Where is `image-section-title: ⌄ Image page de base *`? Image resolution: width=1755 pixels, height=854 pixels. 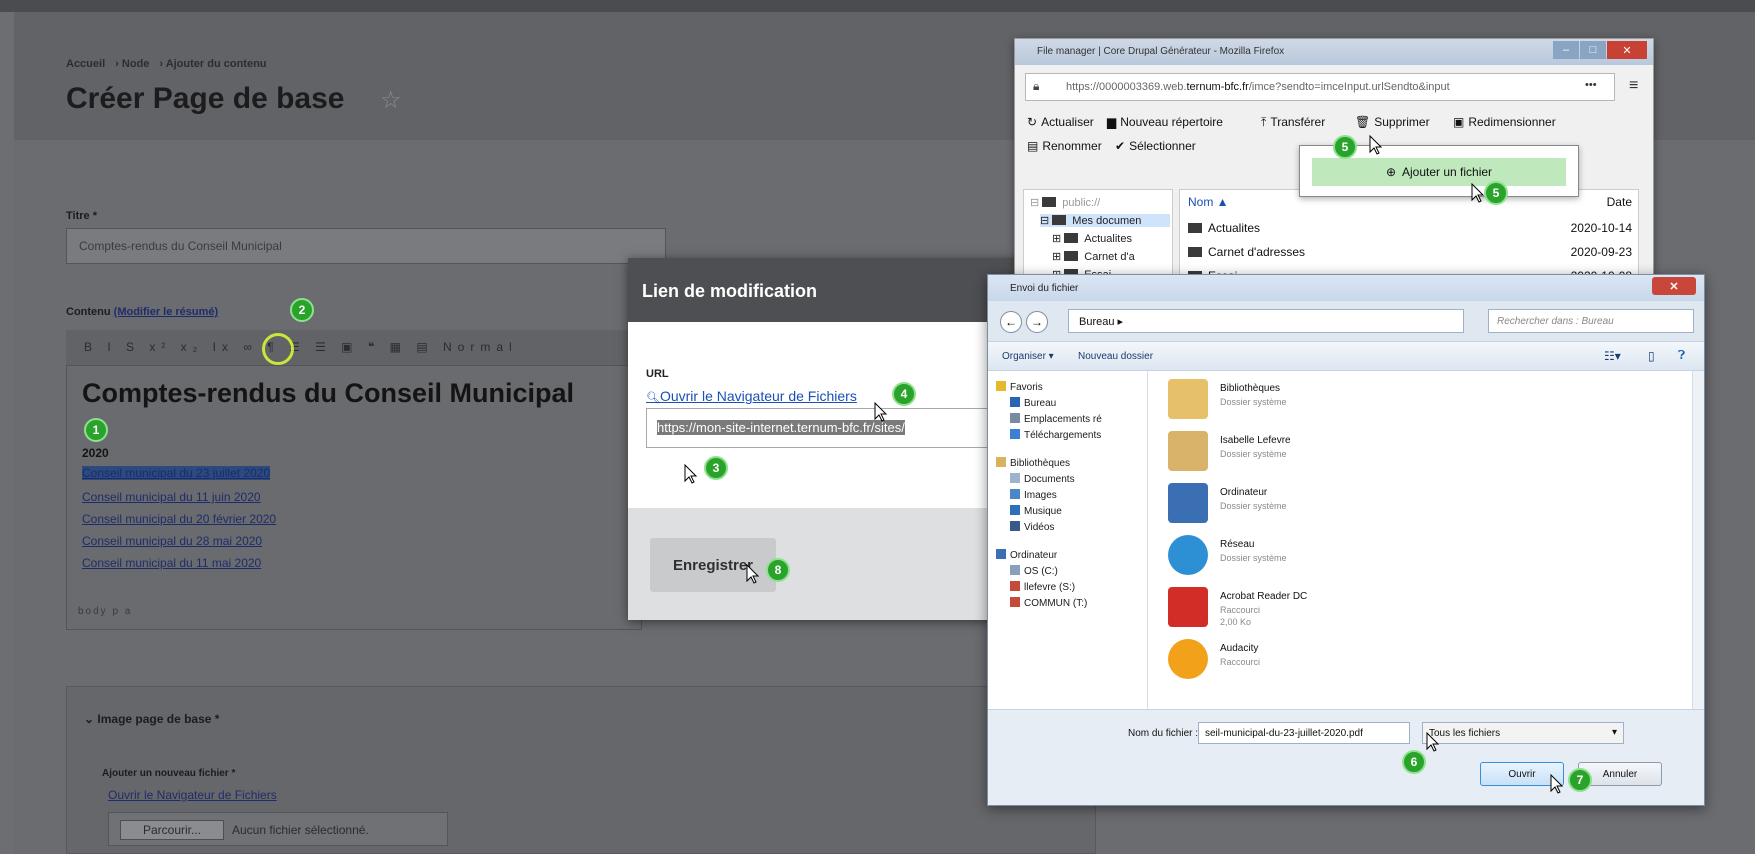 image-section-title: ⌄ Image page de base * is located at coordinates (151, 719).